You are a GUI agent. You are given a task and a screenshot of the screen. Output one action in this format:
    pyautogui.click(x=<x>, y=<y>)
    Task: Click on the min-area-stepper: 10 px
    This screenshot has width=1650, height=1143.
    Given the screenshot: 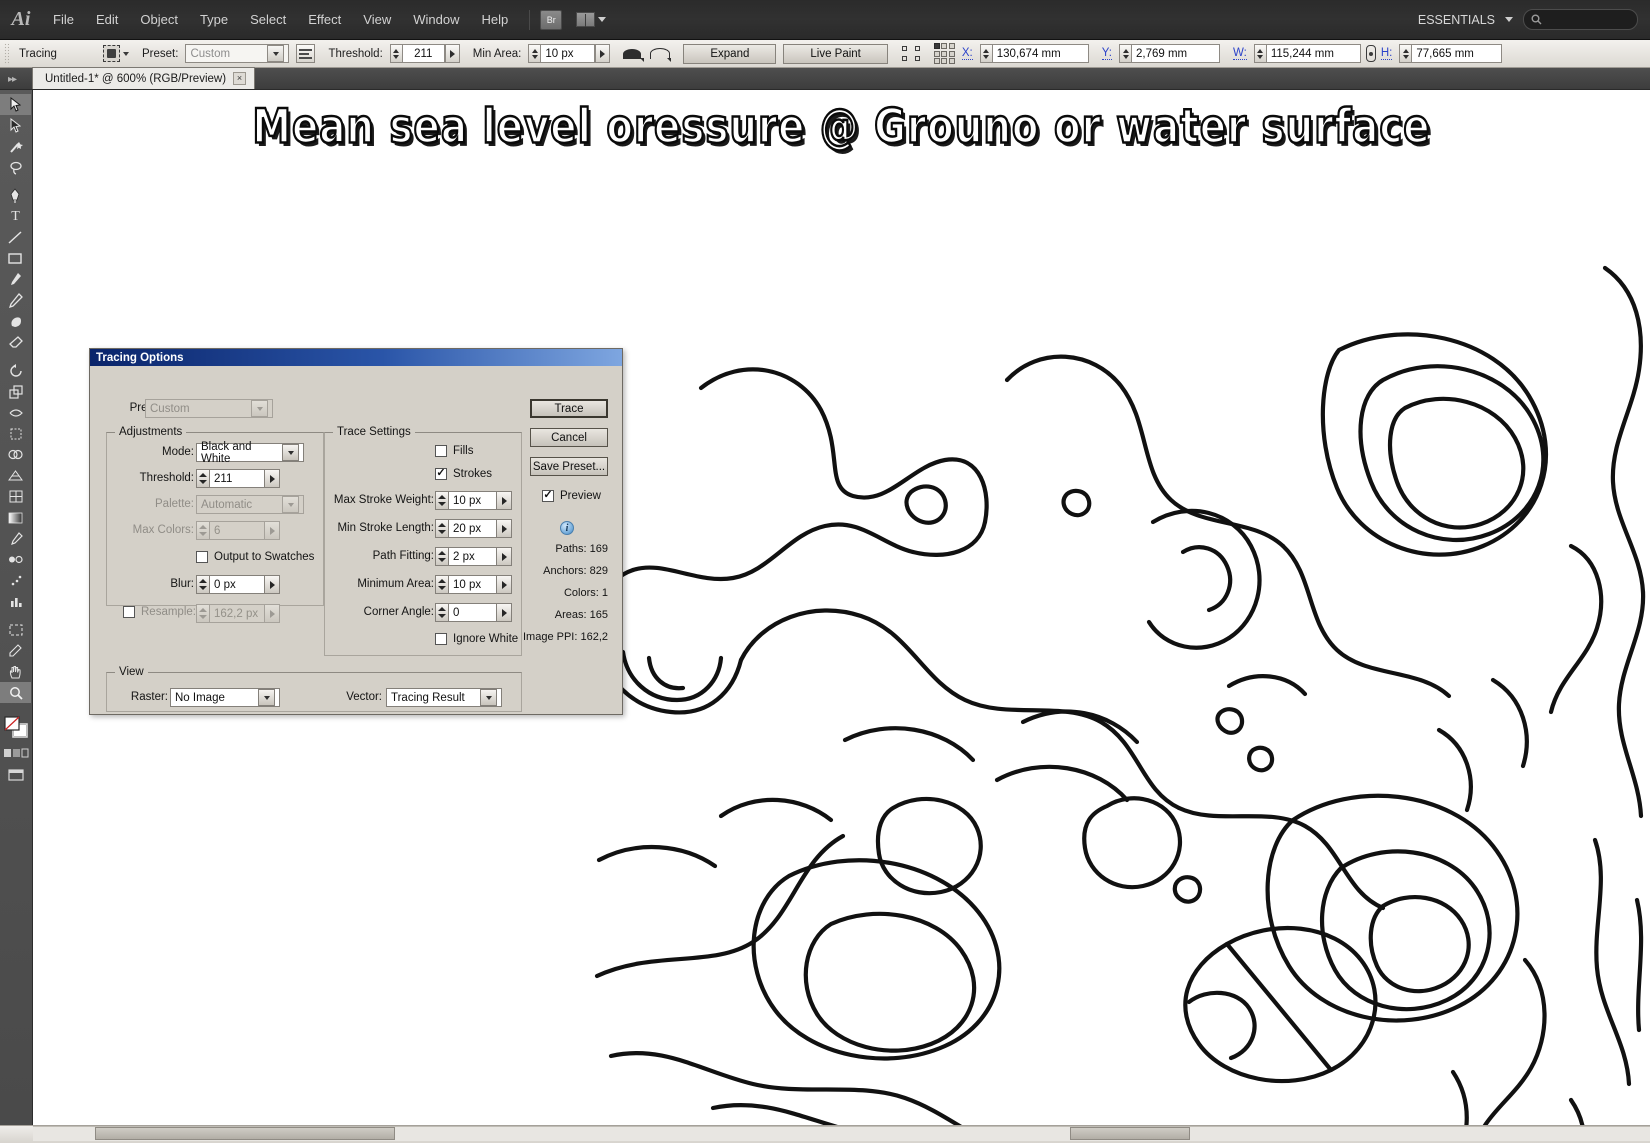 What is the action you would take?
    pyautogui.click(x=569, y=53)
    